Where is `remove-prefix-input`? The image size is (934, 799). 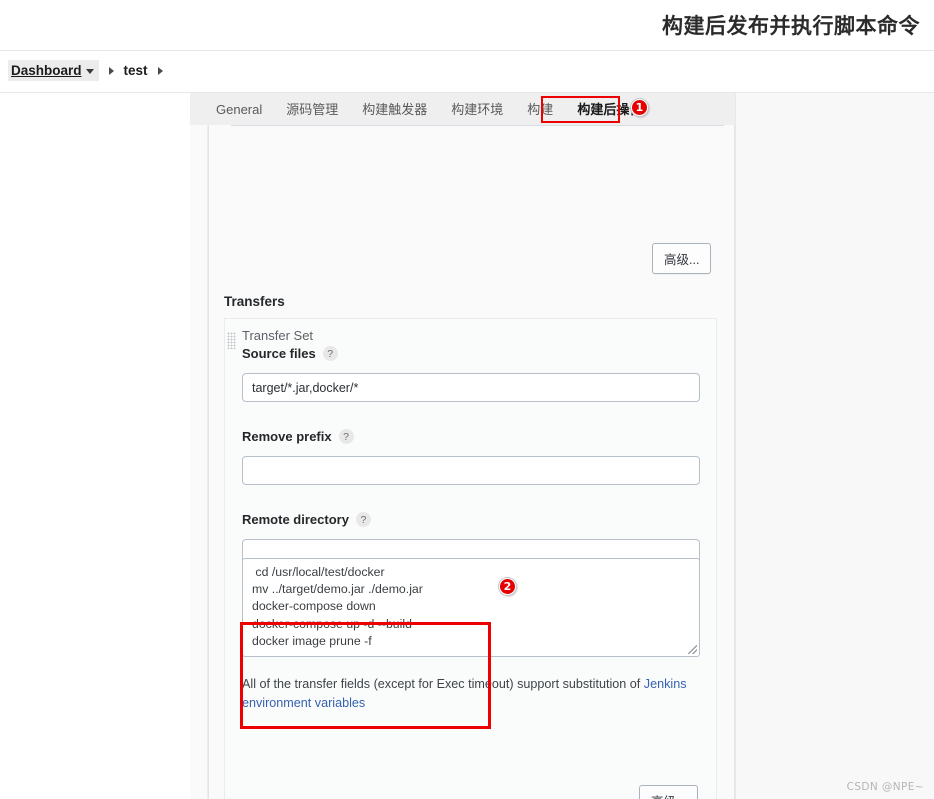 remove-prefix-input is located at coordinates (471, 470).